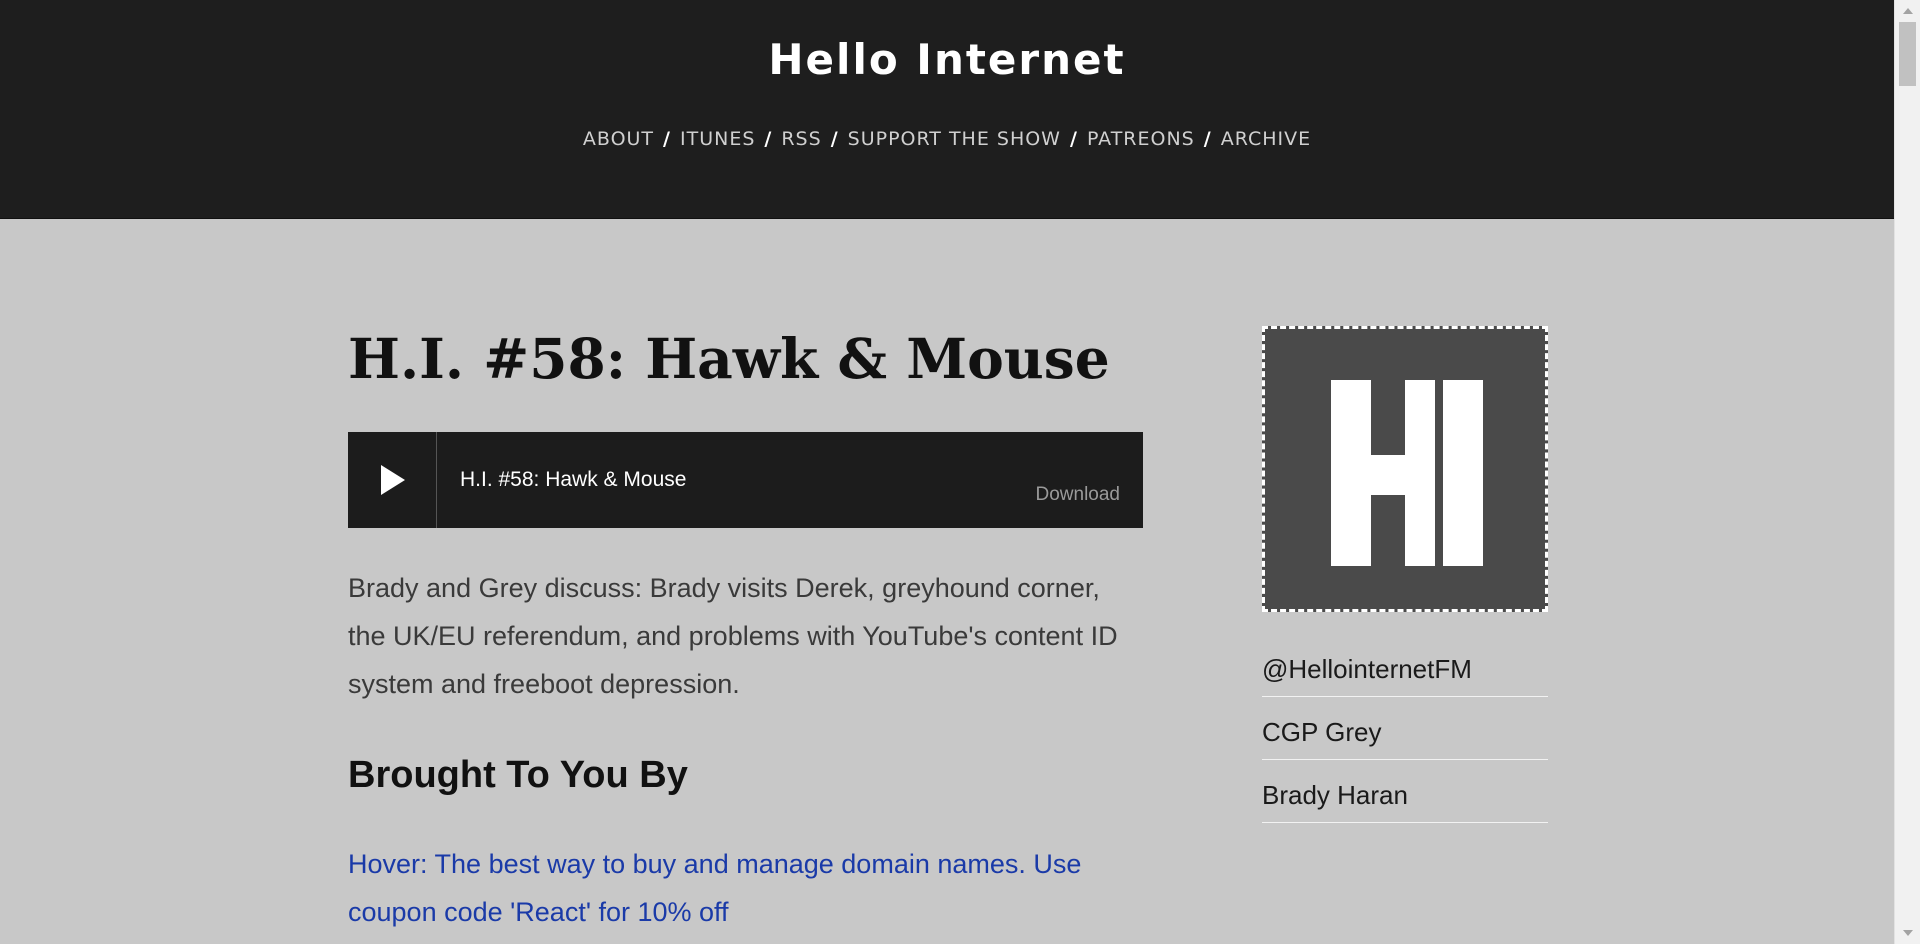  What do you see at coordinates (1908, 933) in the screenshot?
I see `scroll-down-arrow-icon` at bounding box center [1908, 933].